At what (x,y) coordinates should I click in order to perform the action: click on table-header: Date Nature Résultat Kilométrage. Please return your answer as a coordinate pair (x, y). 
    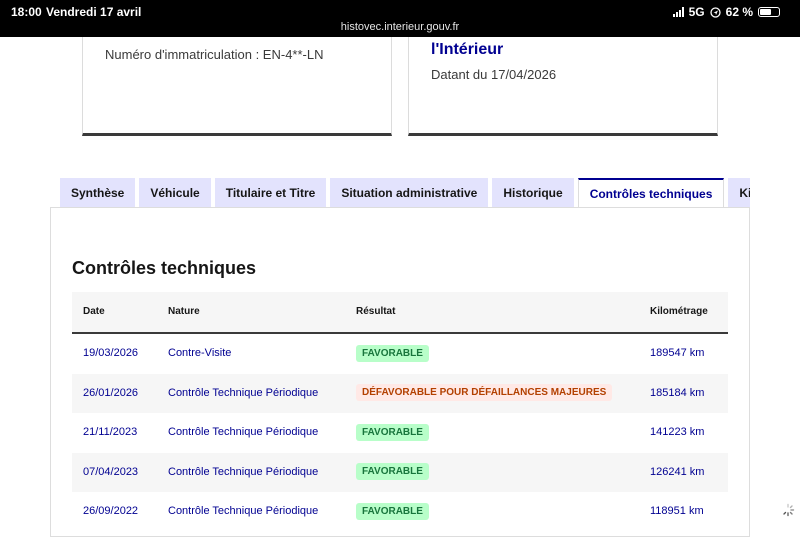
    Looking at the image, I should click on (400, 313).